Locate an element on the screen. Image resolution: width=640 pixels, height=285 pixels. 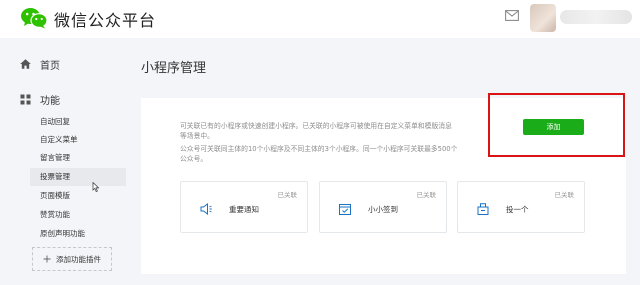
add-plugin-button: 添加功能插件 is located at coordinates (72, 259).